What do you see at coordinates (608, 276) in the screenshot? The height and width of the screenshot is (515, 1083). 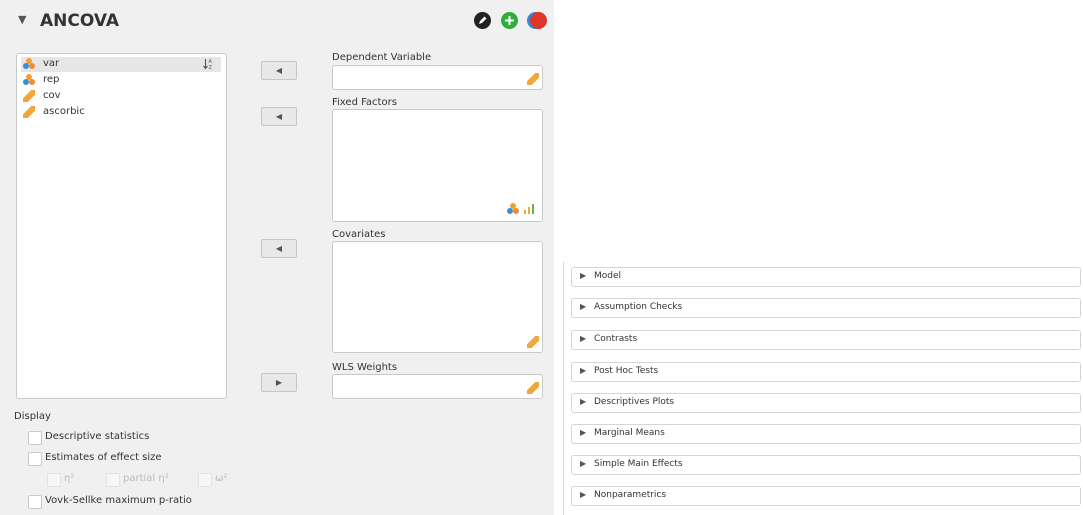 I see `section-label: Model` at bounding box center [608, 276].